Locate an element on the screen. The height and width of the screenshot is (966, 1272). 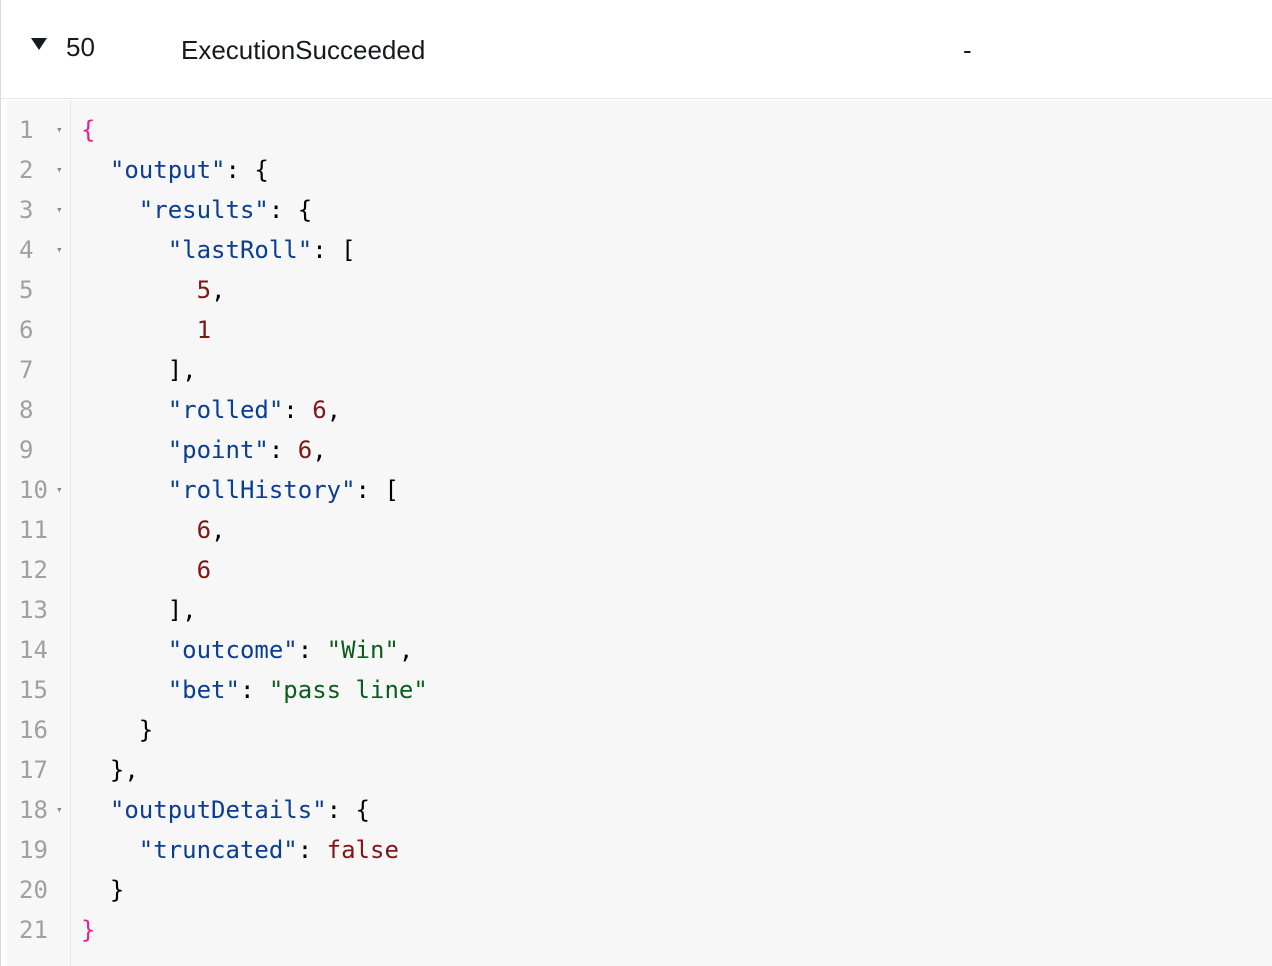
gutter-line: 21 is located at coordinates (39, 930).